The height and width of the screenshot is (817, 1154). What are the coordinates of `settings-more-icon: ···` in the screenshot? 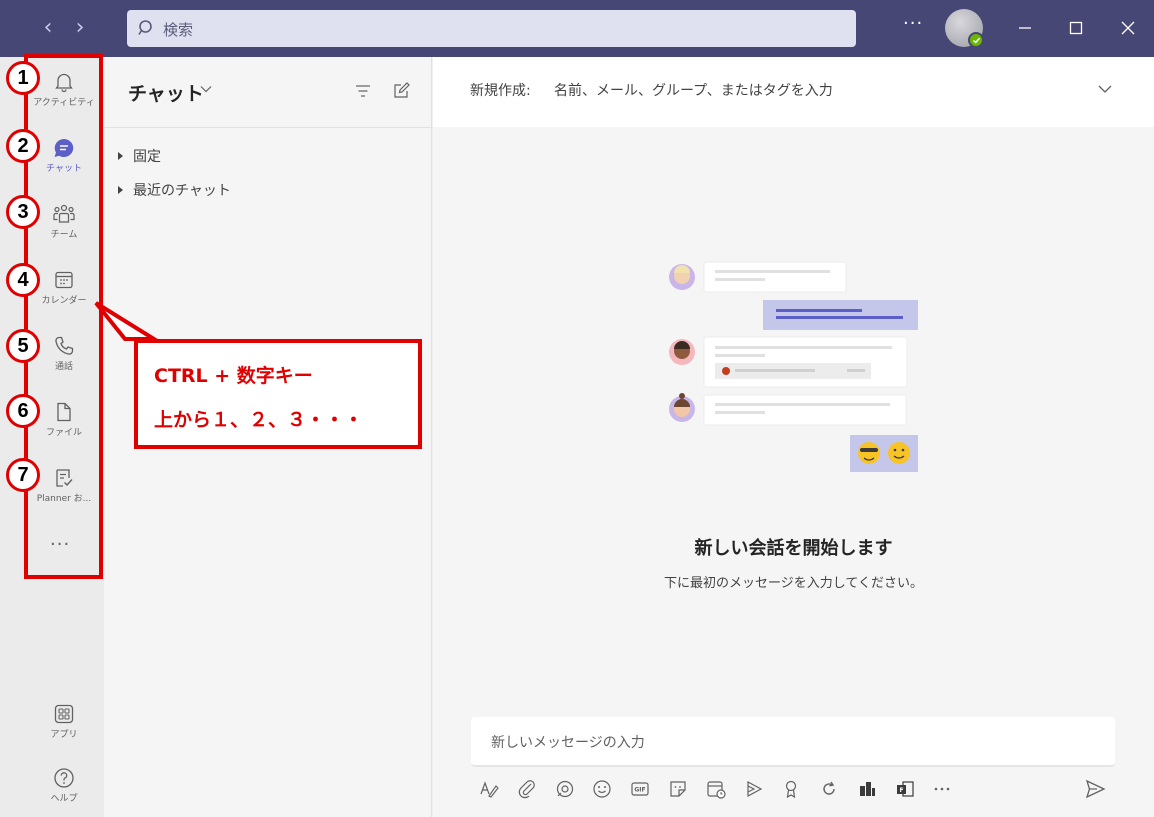 It's located at (913, 23).